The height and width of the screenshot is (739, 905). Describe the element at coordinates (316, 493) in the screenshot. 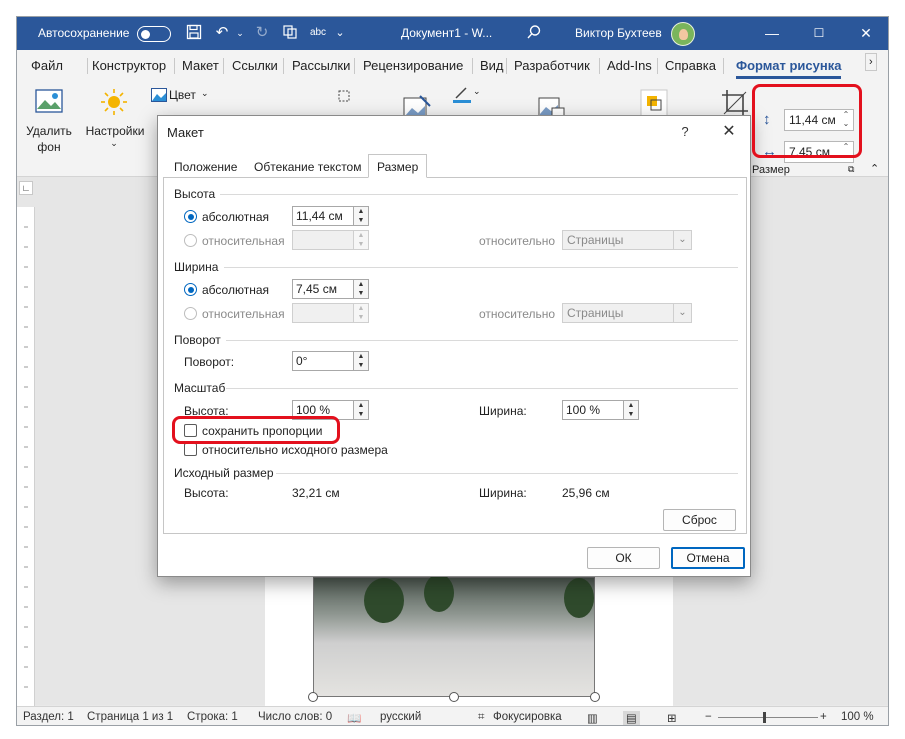

I see `original-height-value: 32,21 см` at that location.